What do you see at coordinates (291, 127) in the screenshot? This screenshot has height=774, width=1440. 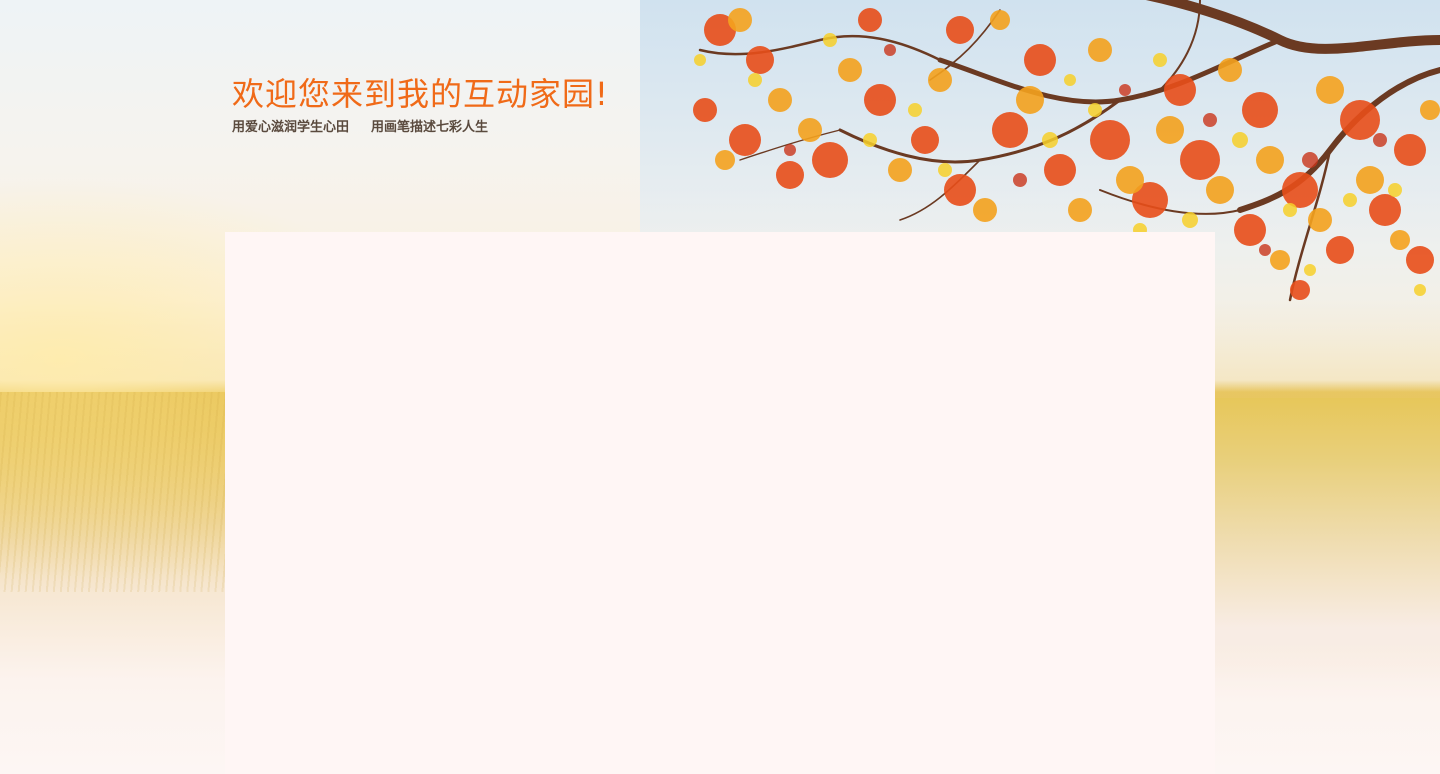 I see `slogan-left: 用爱心滋润学生心田` at bounding box center [291, 127].